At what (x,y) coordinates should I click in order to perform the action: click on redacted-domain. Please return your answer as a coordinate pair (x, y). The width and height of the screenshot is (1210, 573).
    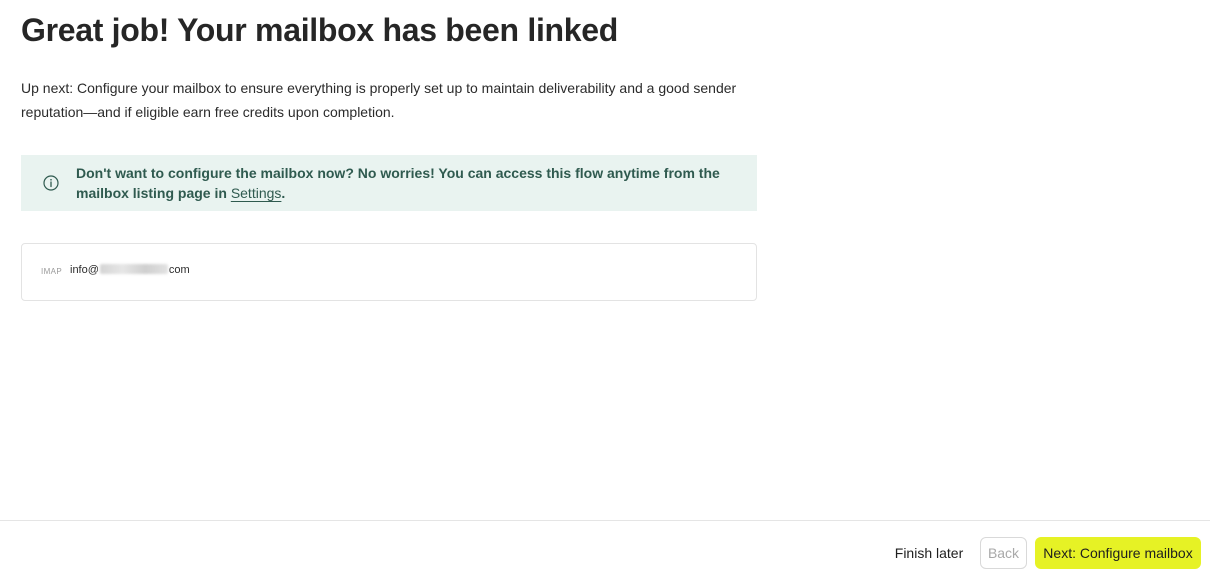
    Looking at the image, I should click on (133, 269).